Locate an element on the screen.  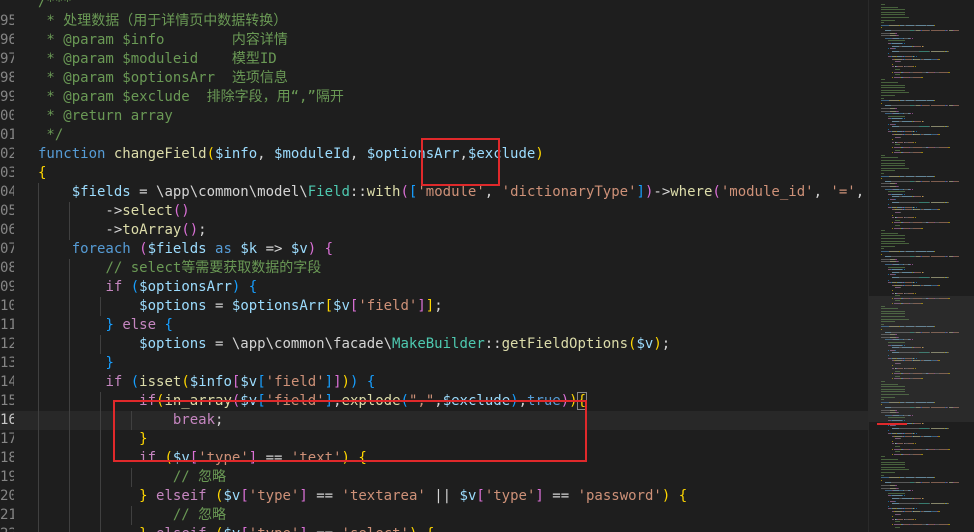
code-line: 10 $options = $optionsArr[$v['field']]; is located at coordinates (434, 306).